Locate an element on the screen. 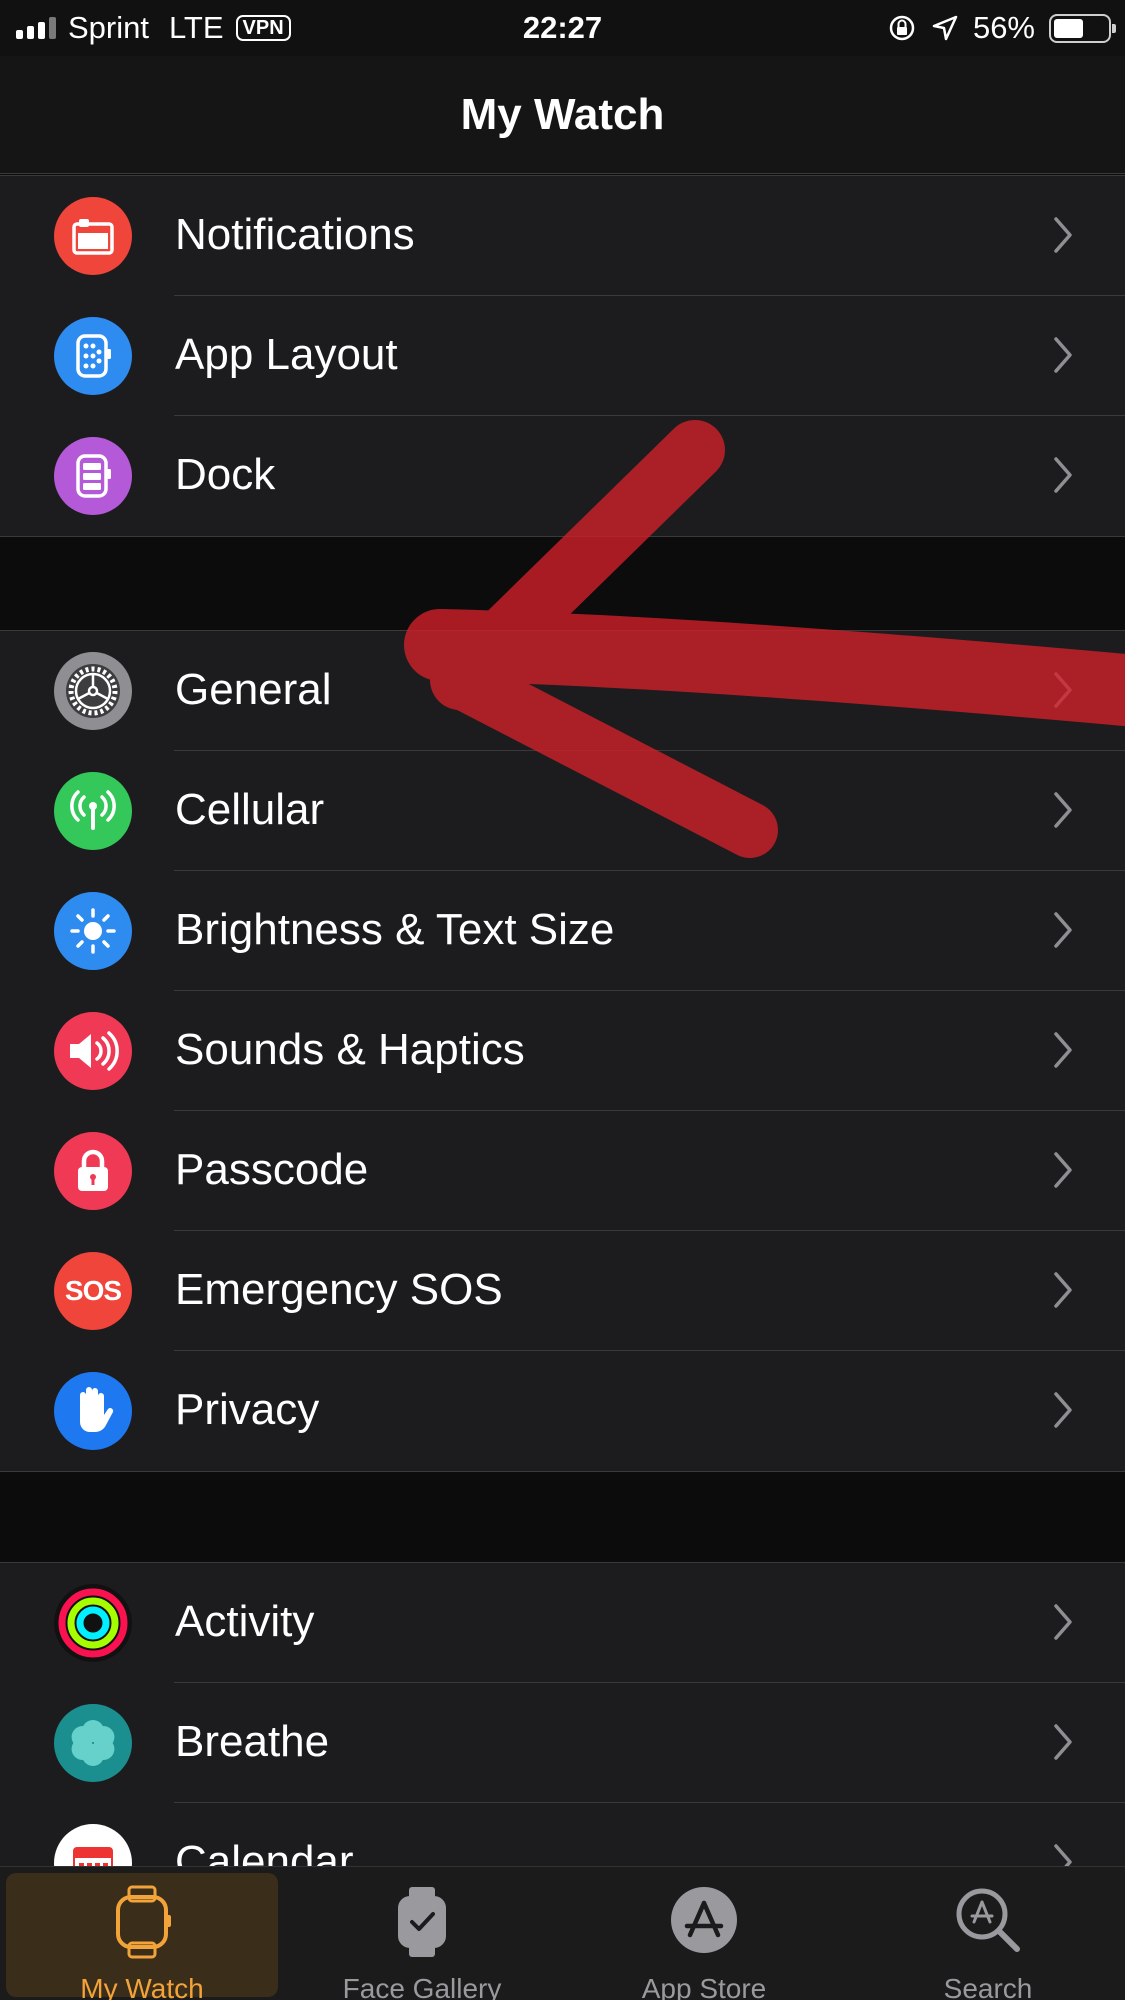 This screenshot has height=2000, width=1125. row-label: Emergency SOS is located at coordinates (339, 1289).